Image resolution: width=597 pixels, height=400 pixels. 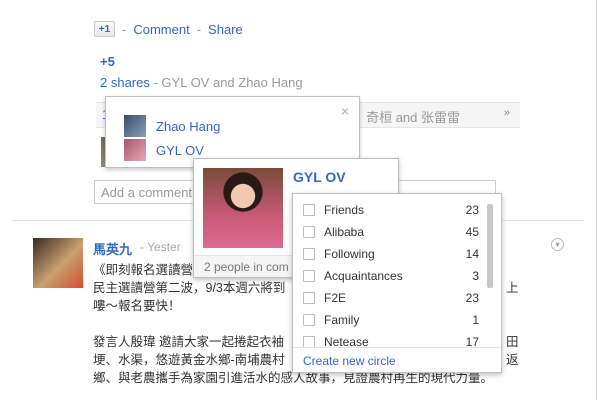 I want to click on shares-link: 2 shares, so click(x=125, y=82).